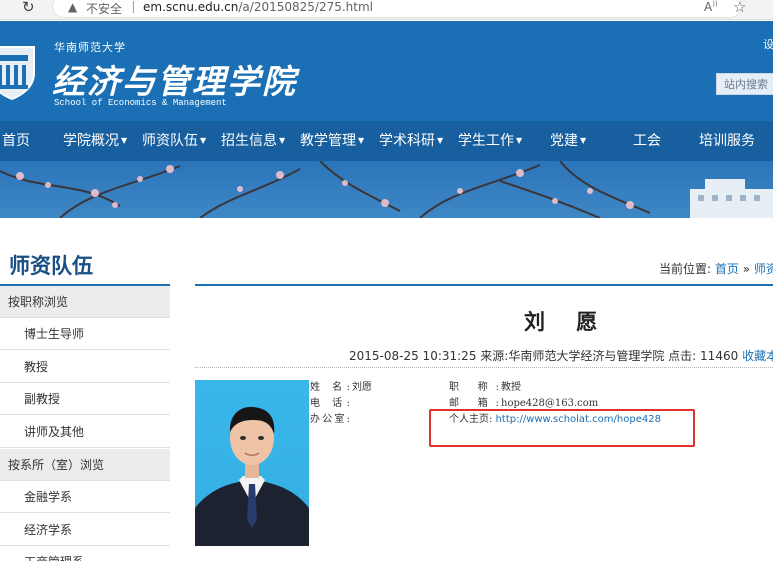 This screenshot has width=773, height=561. I want to click on nav-item-admissions: 招生信息 ▼, so click(253, 141).